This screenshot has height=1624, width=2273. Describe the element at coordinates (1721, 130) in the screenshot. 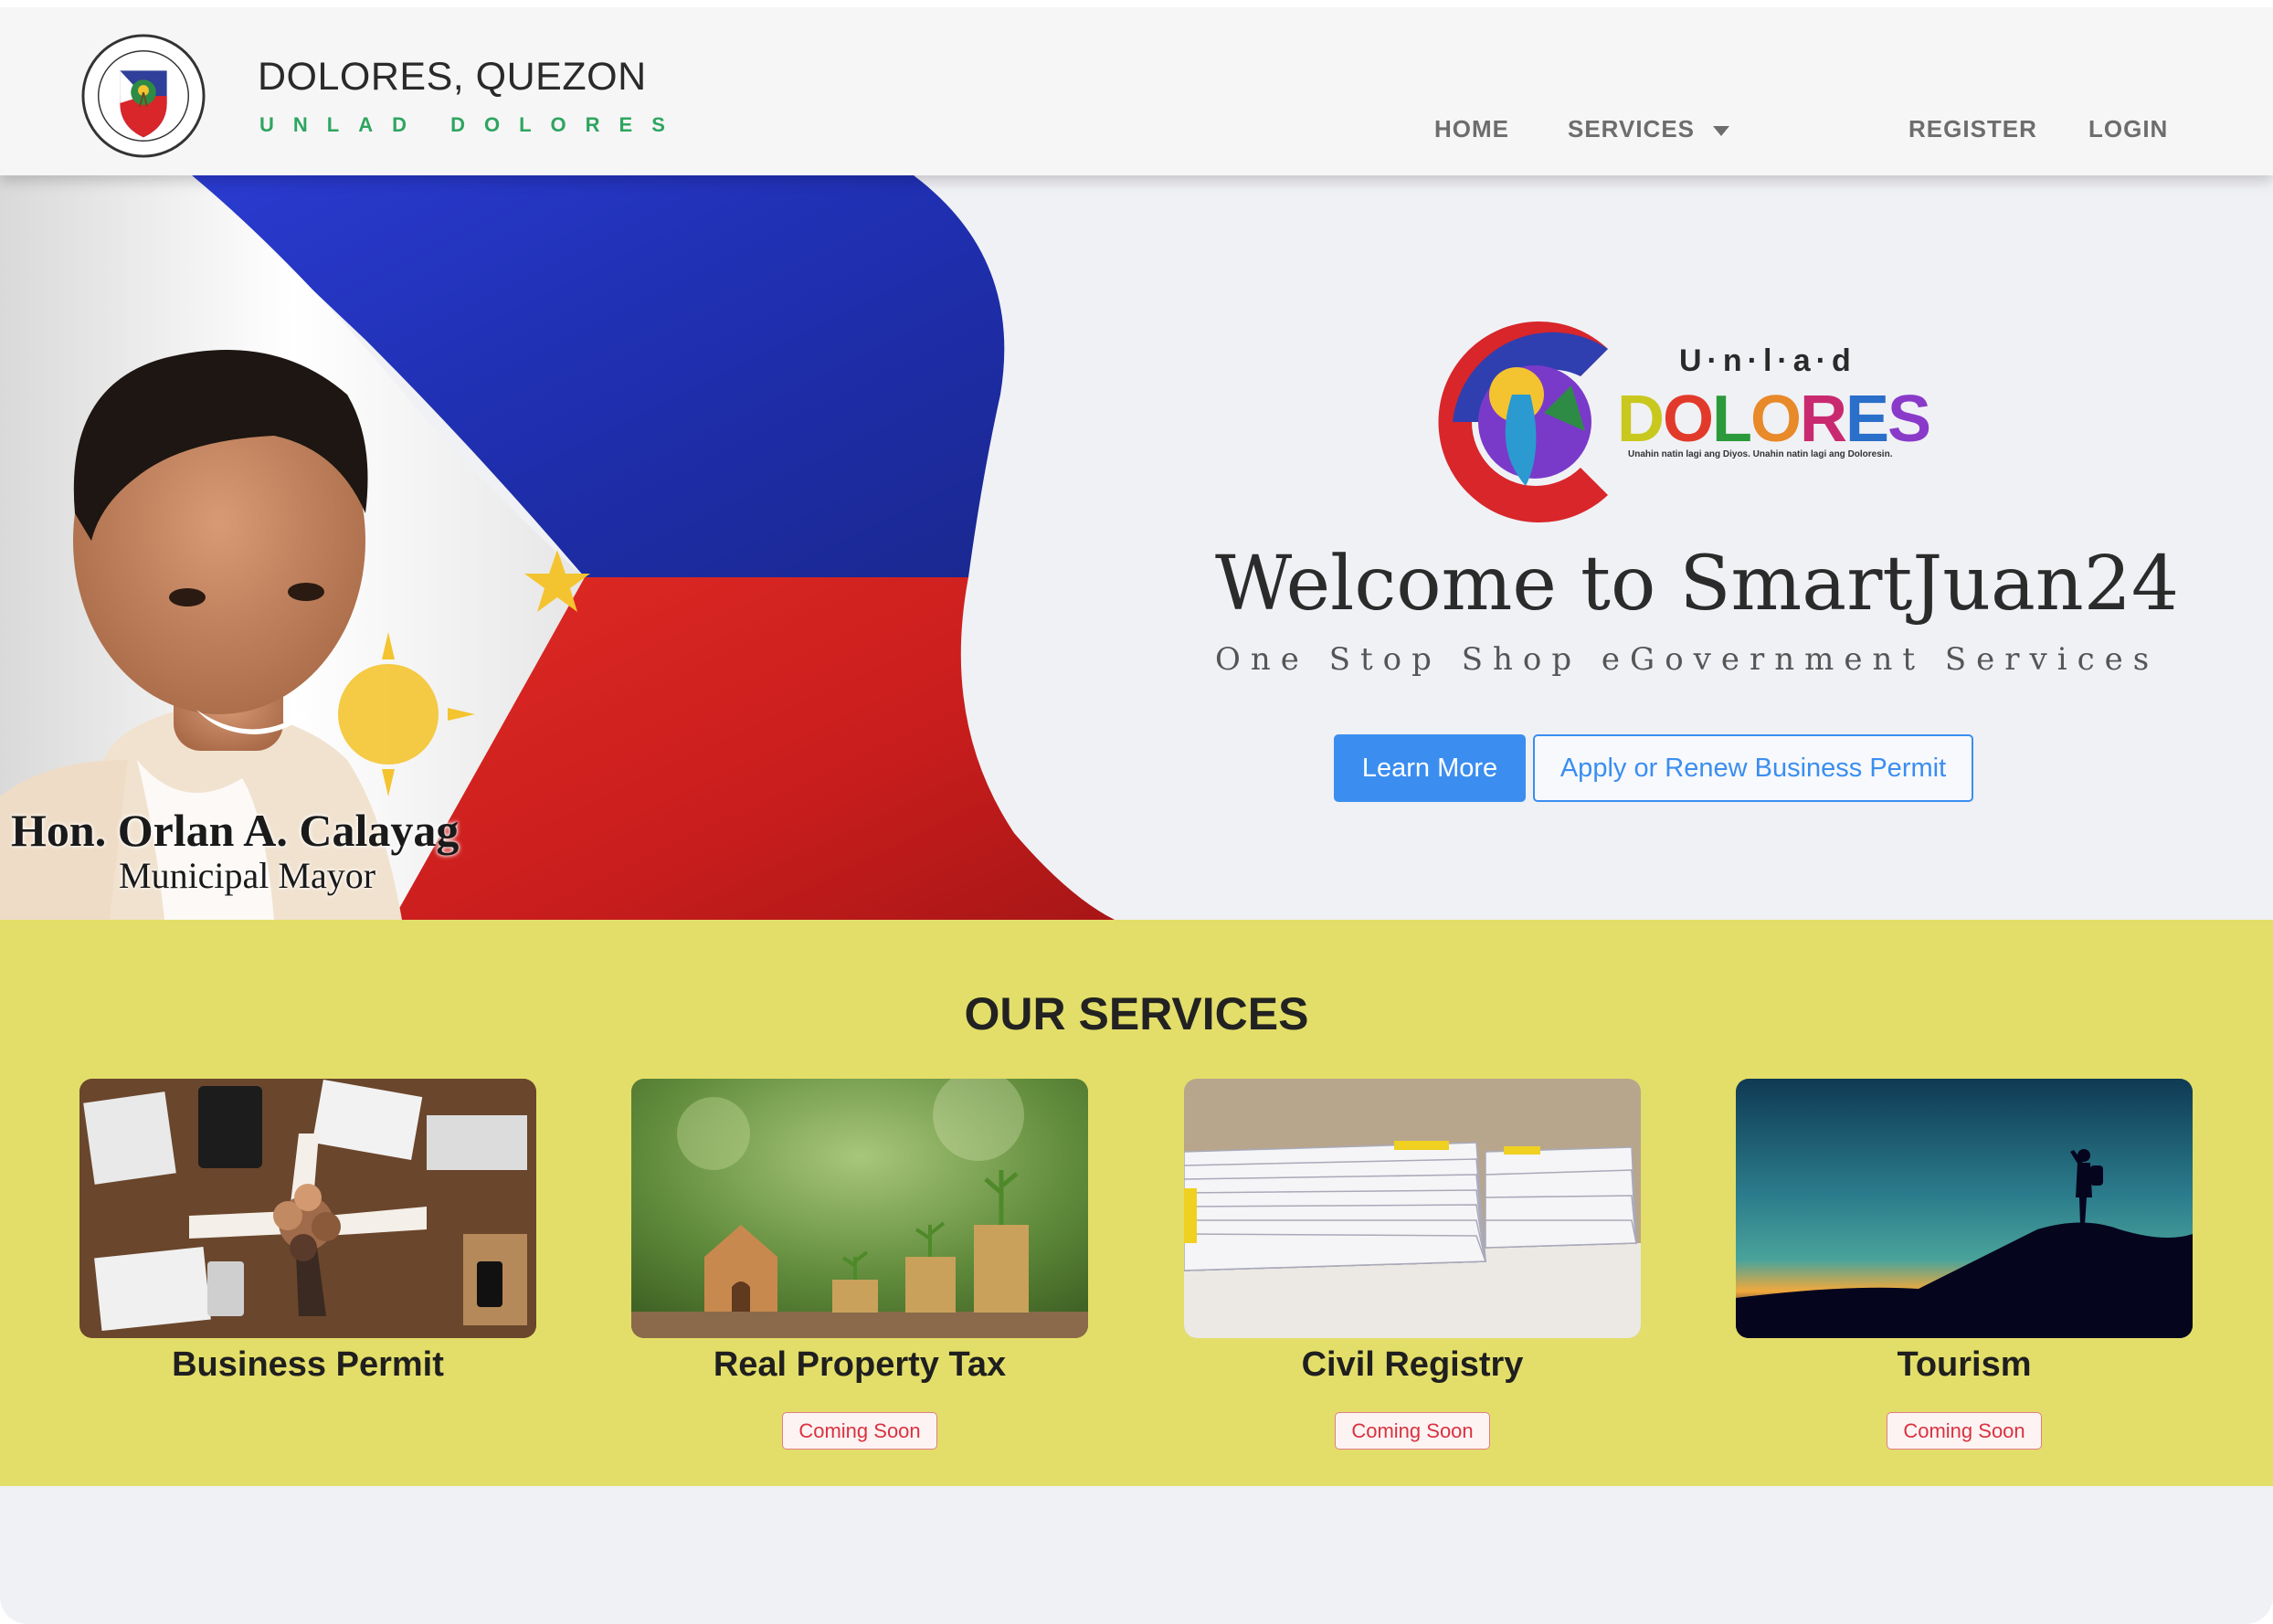

I see `caret-down-icon` at that location.